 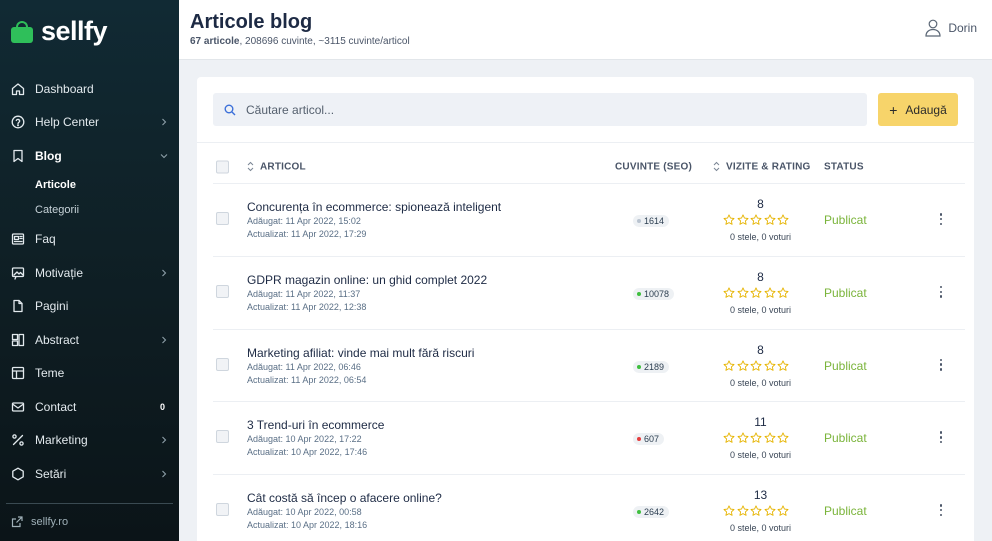 I want to click on sidebar-item-faq: Faq, so click(x=89, y=240).